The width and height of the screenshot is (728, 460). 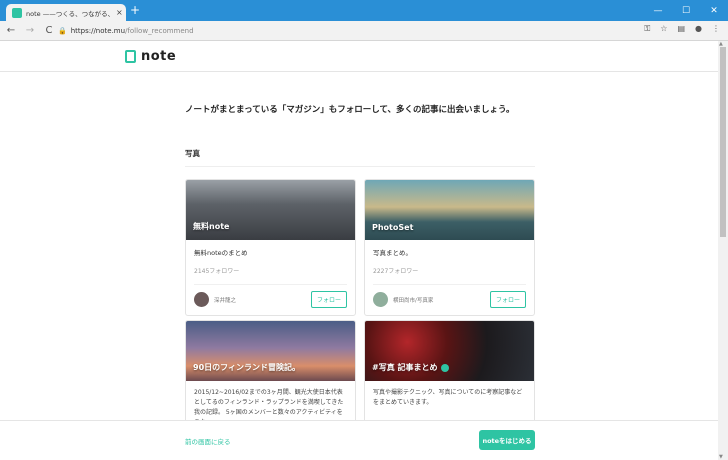 What do you see at coordinates (225, 300) in the screenshot?
I see `owner-name: 深井龍之` at bounding box center [225, 300].